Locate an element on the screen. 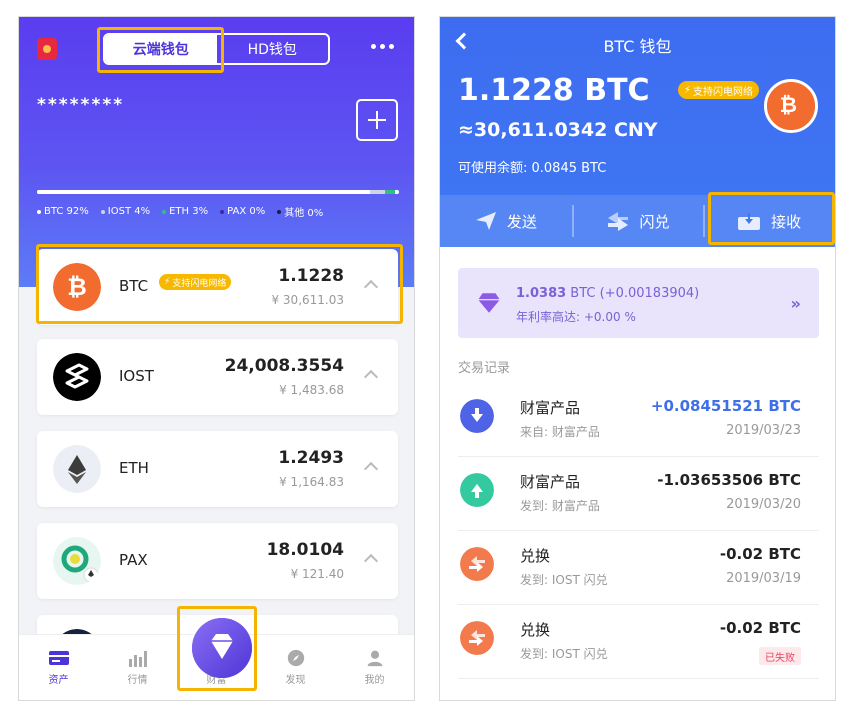  hidden-total-balance: ******** is located at coordinates (80, 105).